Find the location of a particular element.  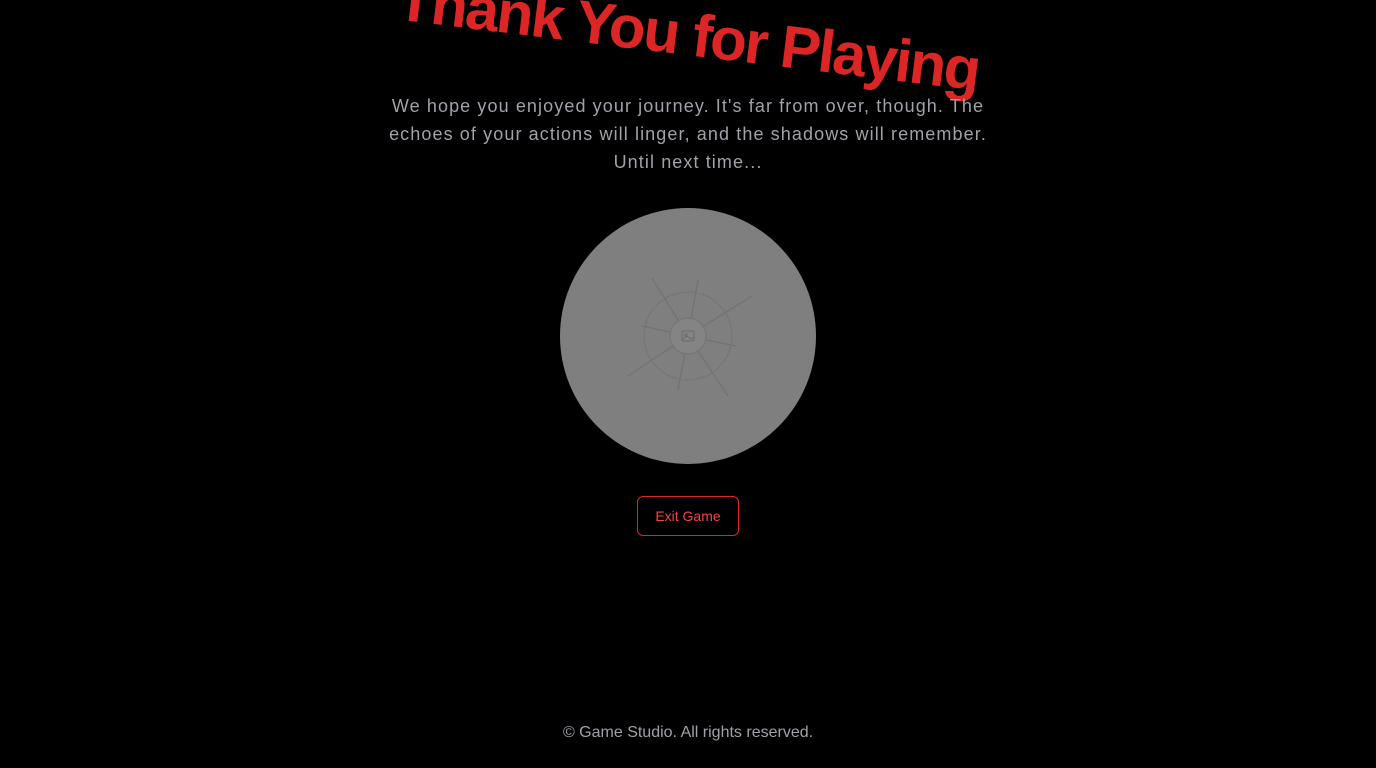

end-screen-image is located at coordinates (688, 336).